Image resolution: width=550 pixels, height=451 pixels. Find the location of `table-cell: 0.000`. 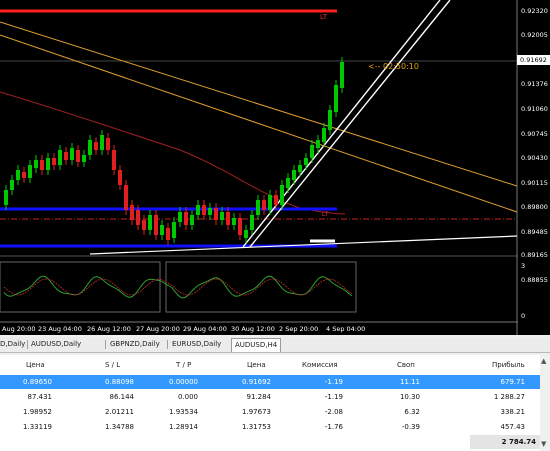

table-cell: 0.000 is located at coordinates (187, 397).